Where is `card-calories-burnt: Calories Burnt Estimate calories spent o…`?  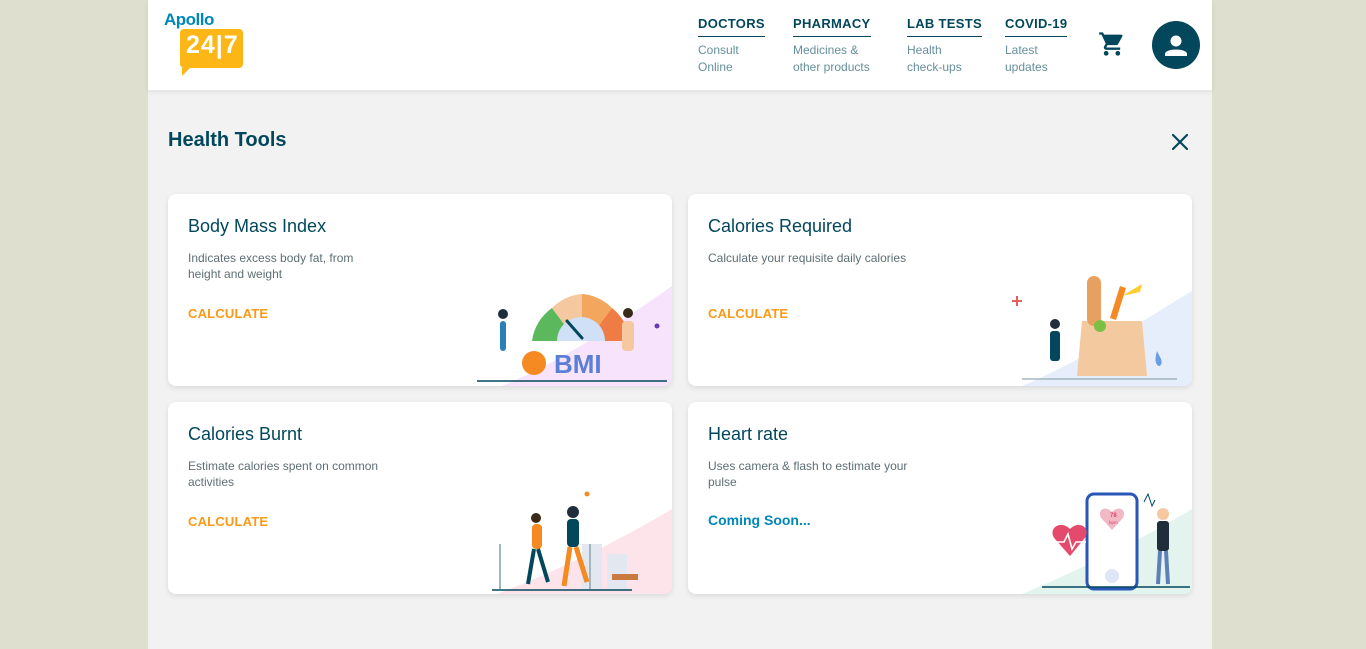
card-calories-burnt: Calories Burnt Estimate calories spent o… is located at coordinates (420, 498).